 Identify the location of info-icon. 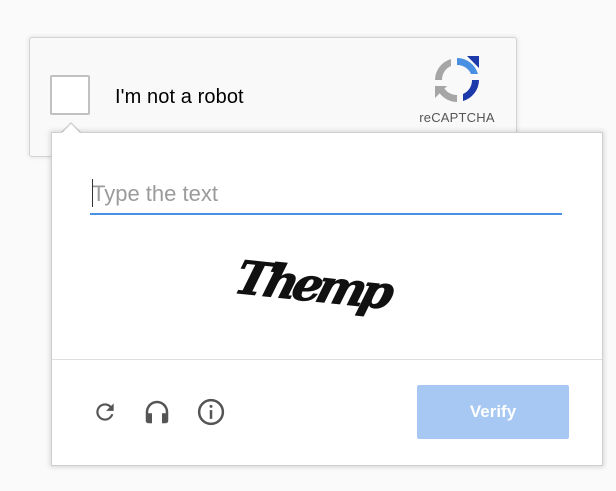
(211, 412).